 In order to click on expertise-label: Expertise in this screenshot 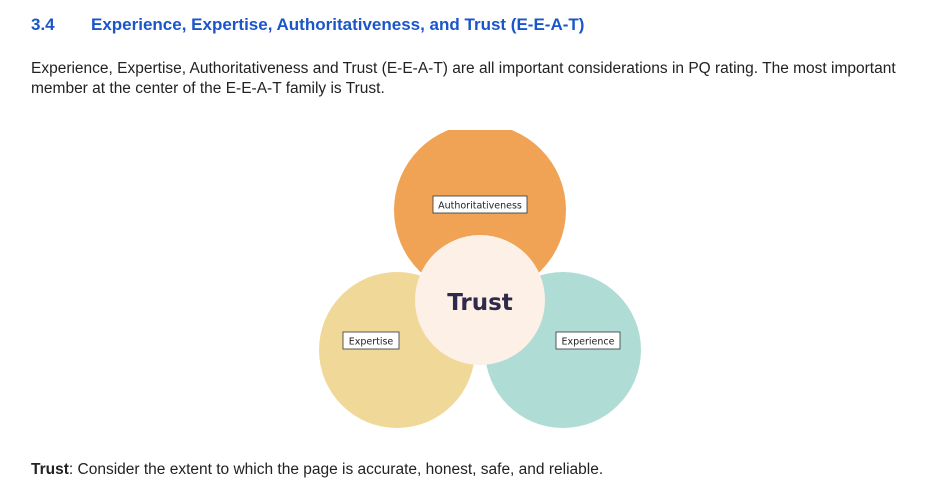, I will do `click(371, 342)`.